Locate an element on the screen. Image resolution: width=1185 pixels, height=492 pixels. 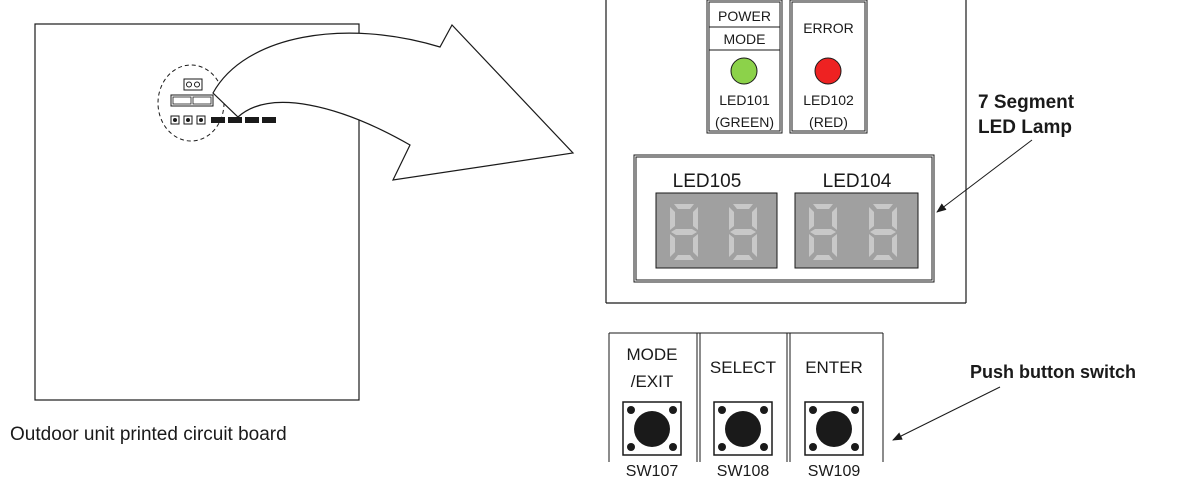
green-color-label: (GREEN) is located at coordinates (744, 122).